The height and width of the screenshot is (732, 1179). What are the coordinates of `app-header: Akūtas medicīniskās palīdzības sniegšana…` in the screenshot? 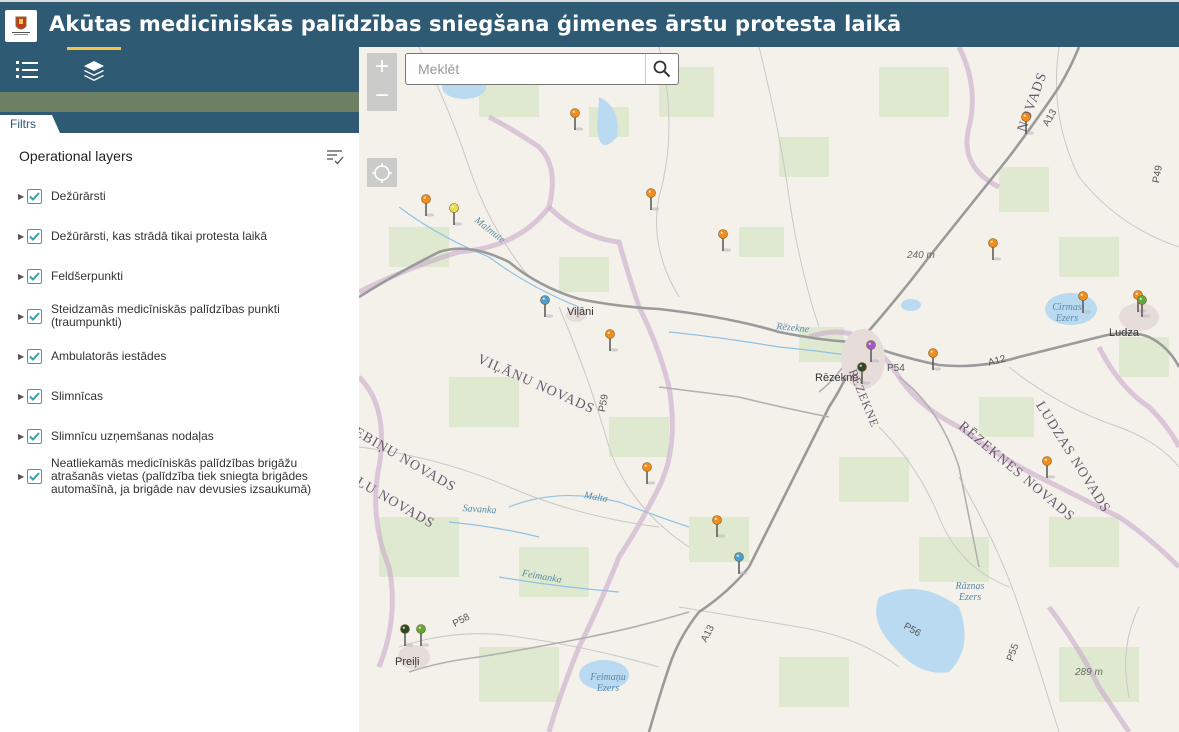 It's located at (589, 23).